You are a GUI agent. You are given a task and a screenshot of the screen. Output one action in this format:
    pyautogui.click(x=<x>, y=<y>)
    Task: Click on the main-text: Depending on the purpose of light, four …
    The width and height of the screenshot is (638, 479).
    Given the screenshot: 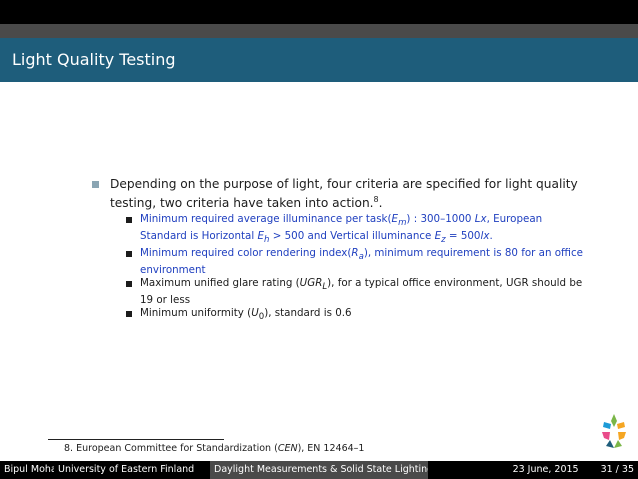 What is the action you would take?
    pyautogui.click(x=344, y=194)
    